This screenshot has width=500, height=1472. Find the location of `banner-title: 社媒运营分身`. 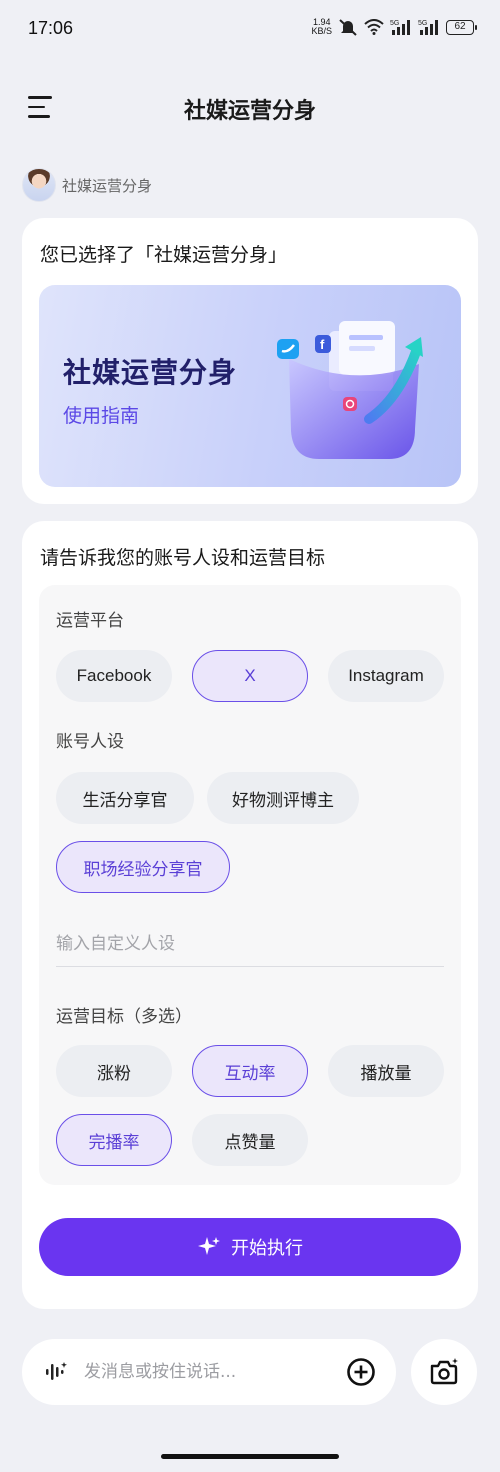

banner-title: 社媒运营分身 is located at coordinates (150, 372).